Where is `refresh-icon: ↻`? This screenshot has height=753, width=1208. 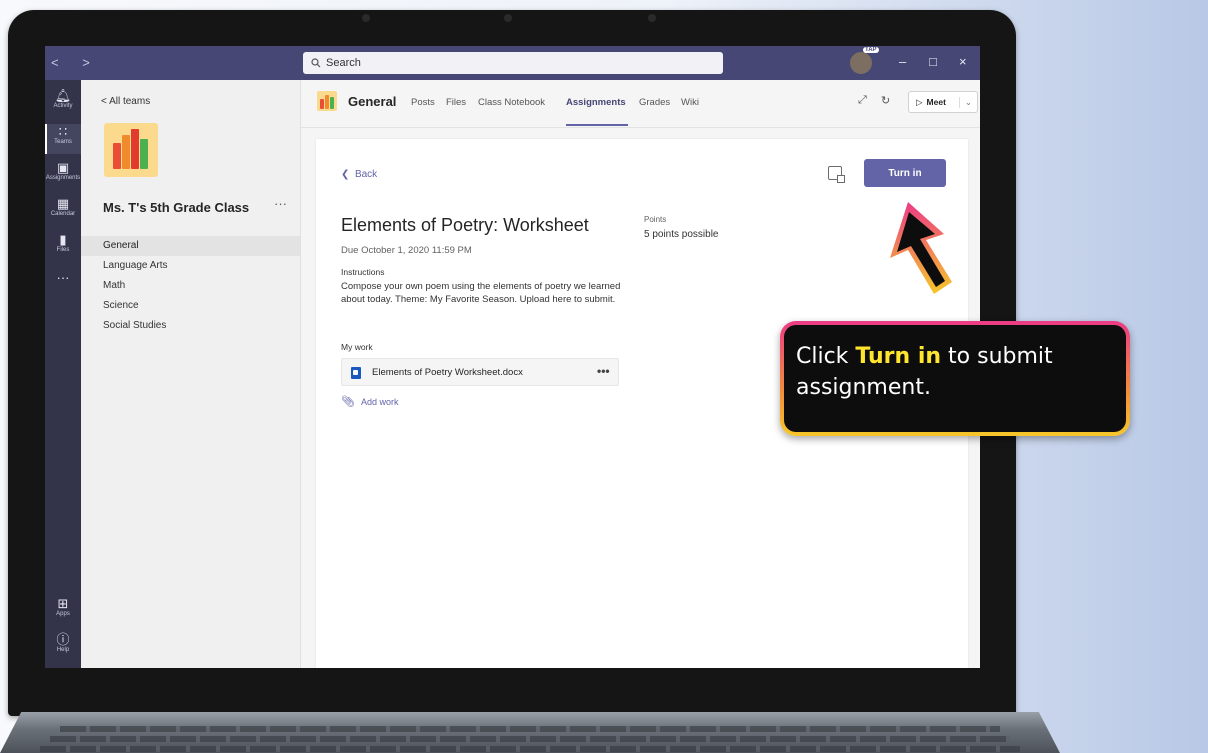
refresh-icon: ↻ is located at coordinates (885, 100).